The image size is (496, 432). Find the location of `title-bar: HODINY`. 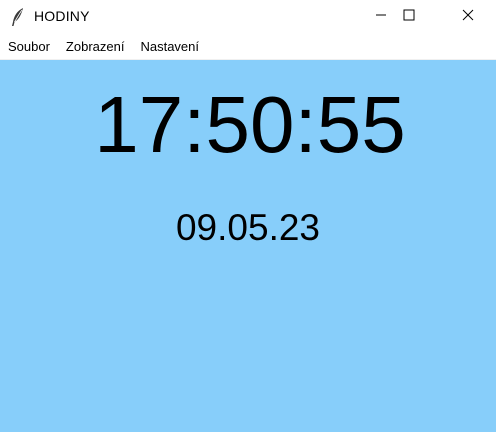

title-bar: HODINY is located at coordinates (248, 17).